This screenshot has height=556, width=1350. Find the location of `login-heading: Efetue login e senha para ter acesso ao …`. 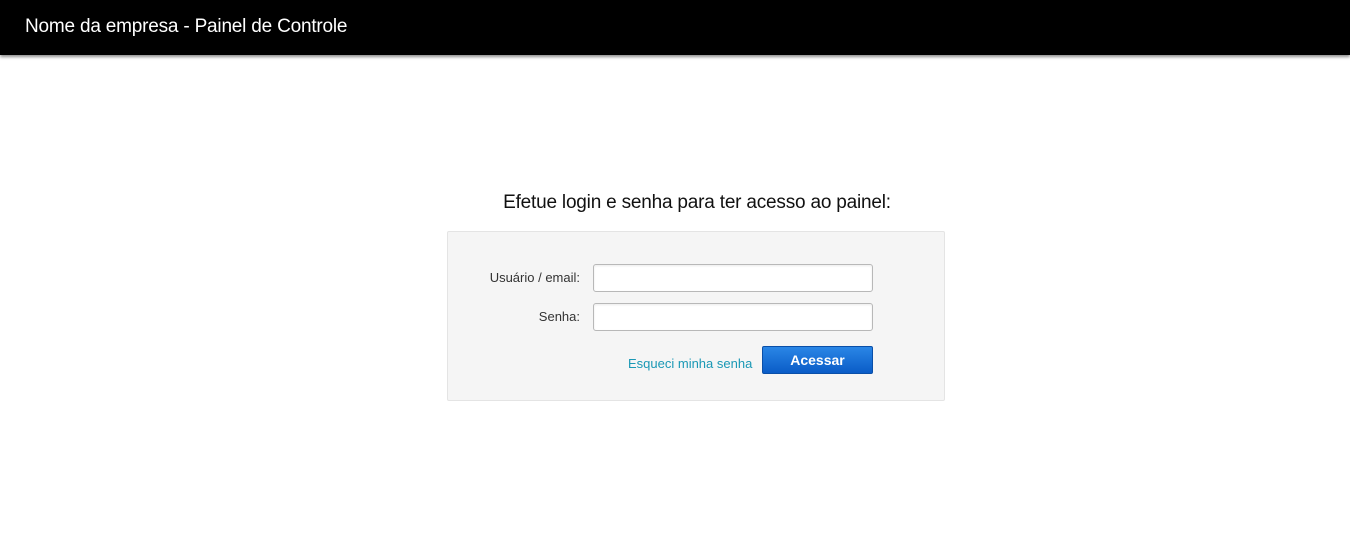

login-heading: Efetue login e senha para ter acesso ao … is located at coordinates (697, 202).